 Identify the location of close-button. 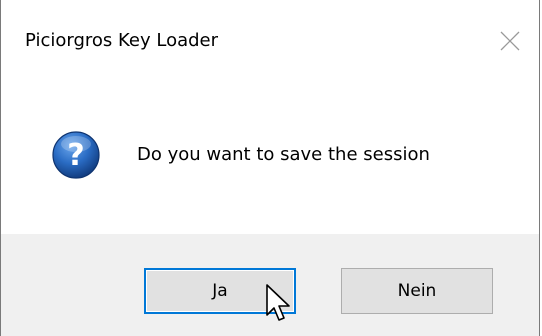
(509, 44).